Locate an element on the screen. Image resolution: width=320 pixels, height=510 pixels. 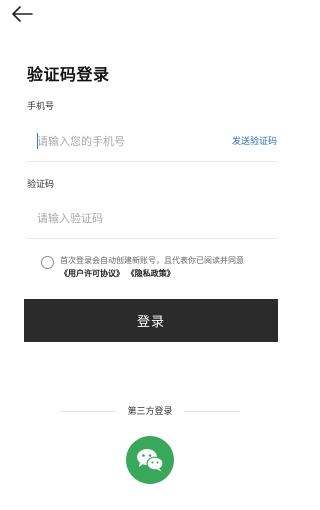
phone-input-row: 发送验证码 is located at coordinates (152, 141).